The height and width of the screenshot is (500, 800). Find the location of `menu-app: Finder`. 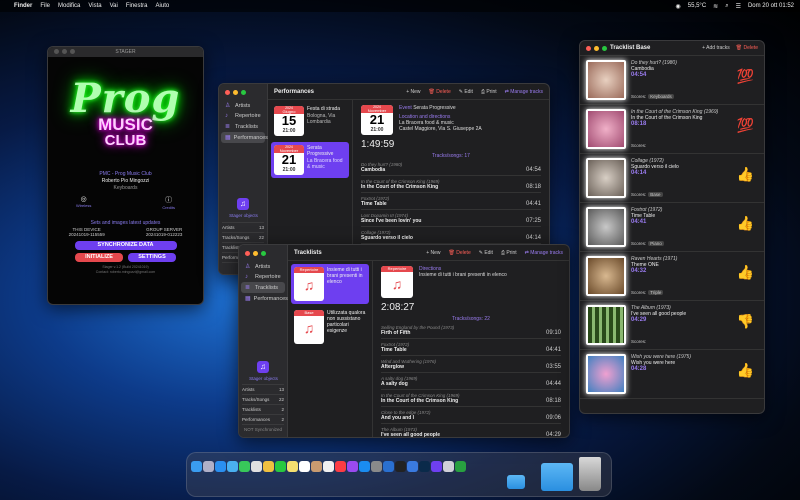

menu-app: Finder is located at coordinates (23, 6).